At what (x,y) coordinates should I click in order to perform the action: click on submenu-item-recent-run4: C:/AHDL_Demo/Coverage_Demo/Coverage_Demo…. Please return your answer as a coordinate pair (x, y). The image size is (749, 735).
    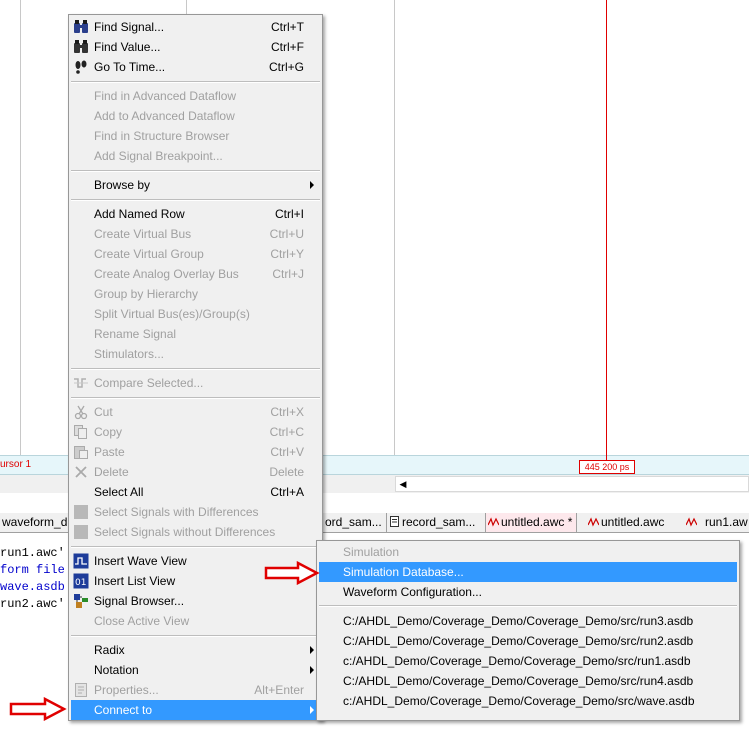
    Looking at the image, I should click on (528, 681).